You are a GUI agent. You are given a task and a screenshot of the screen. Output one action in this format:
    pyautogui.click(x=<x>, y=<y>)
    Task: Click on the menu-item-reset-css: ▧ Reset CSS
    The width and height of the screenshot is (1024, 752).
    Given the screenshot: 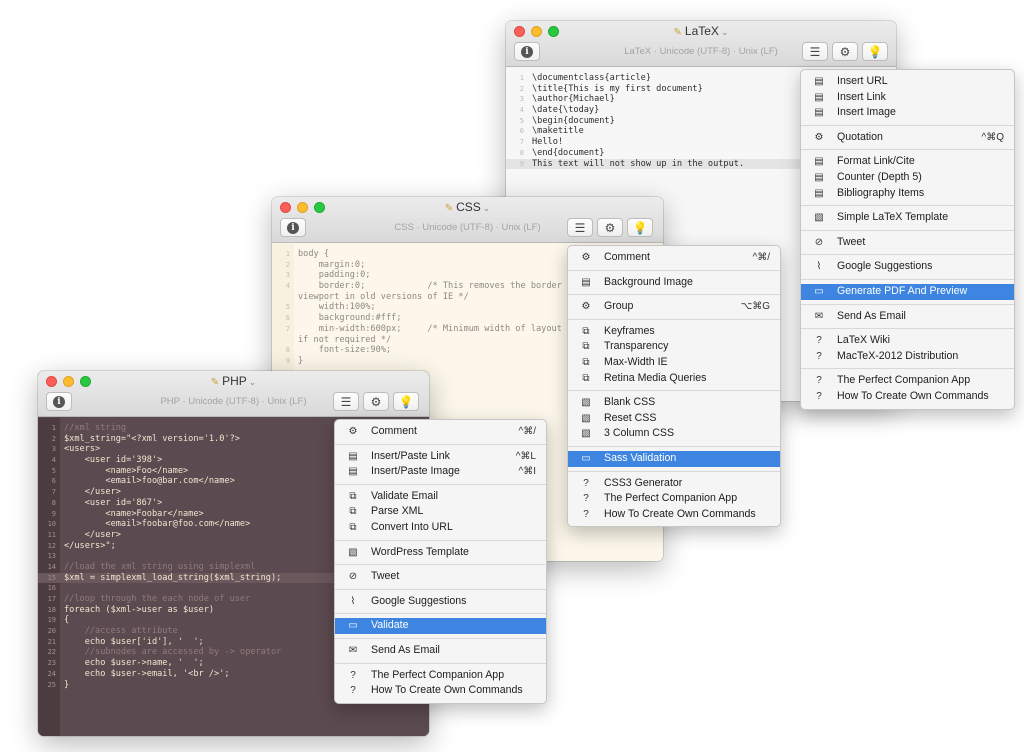 What is the action you would take?
    pyautogui.click(x=674, y=419)
    